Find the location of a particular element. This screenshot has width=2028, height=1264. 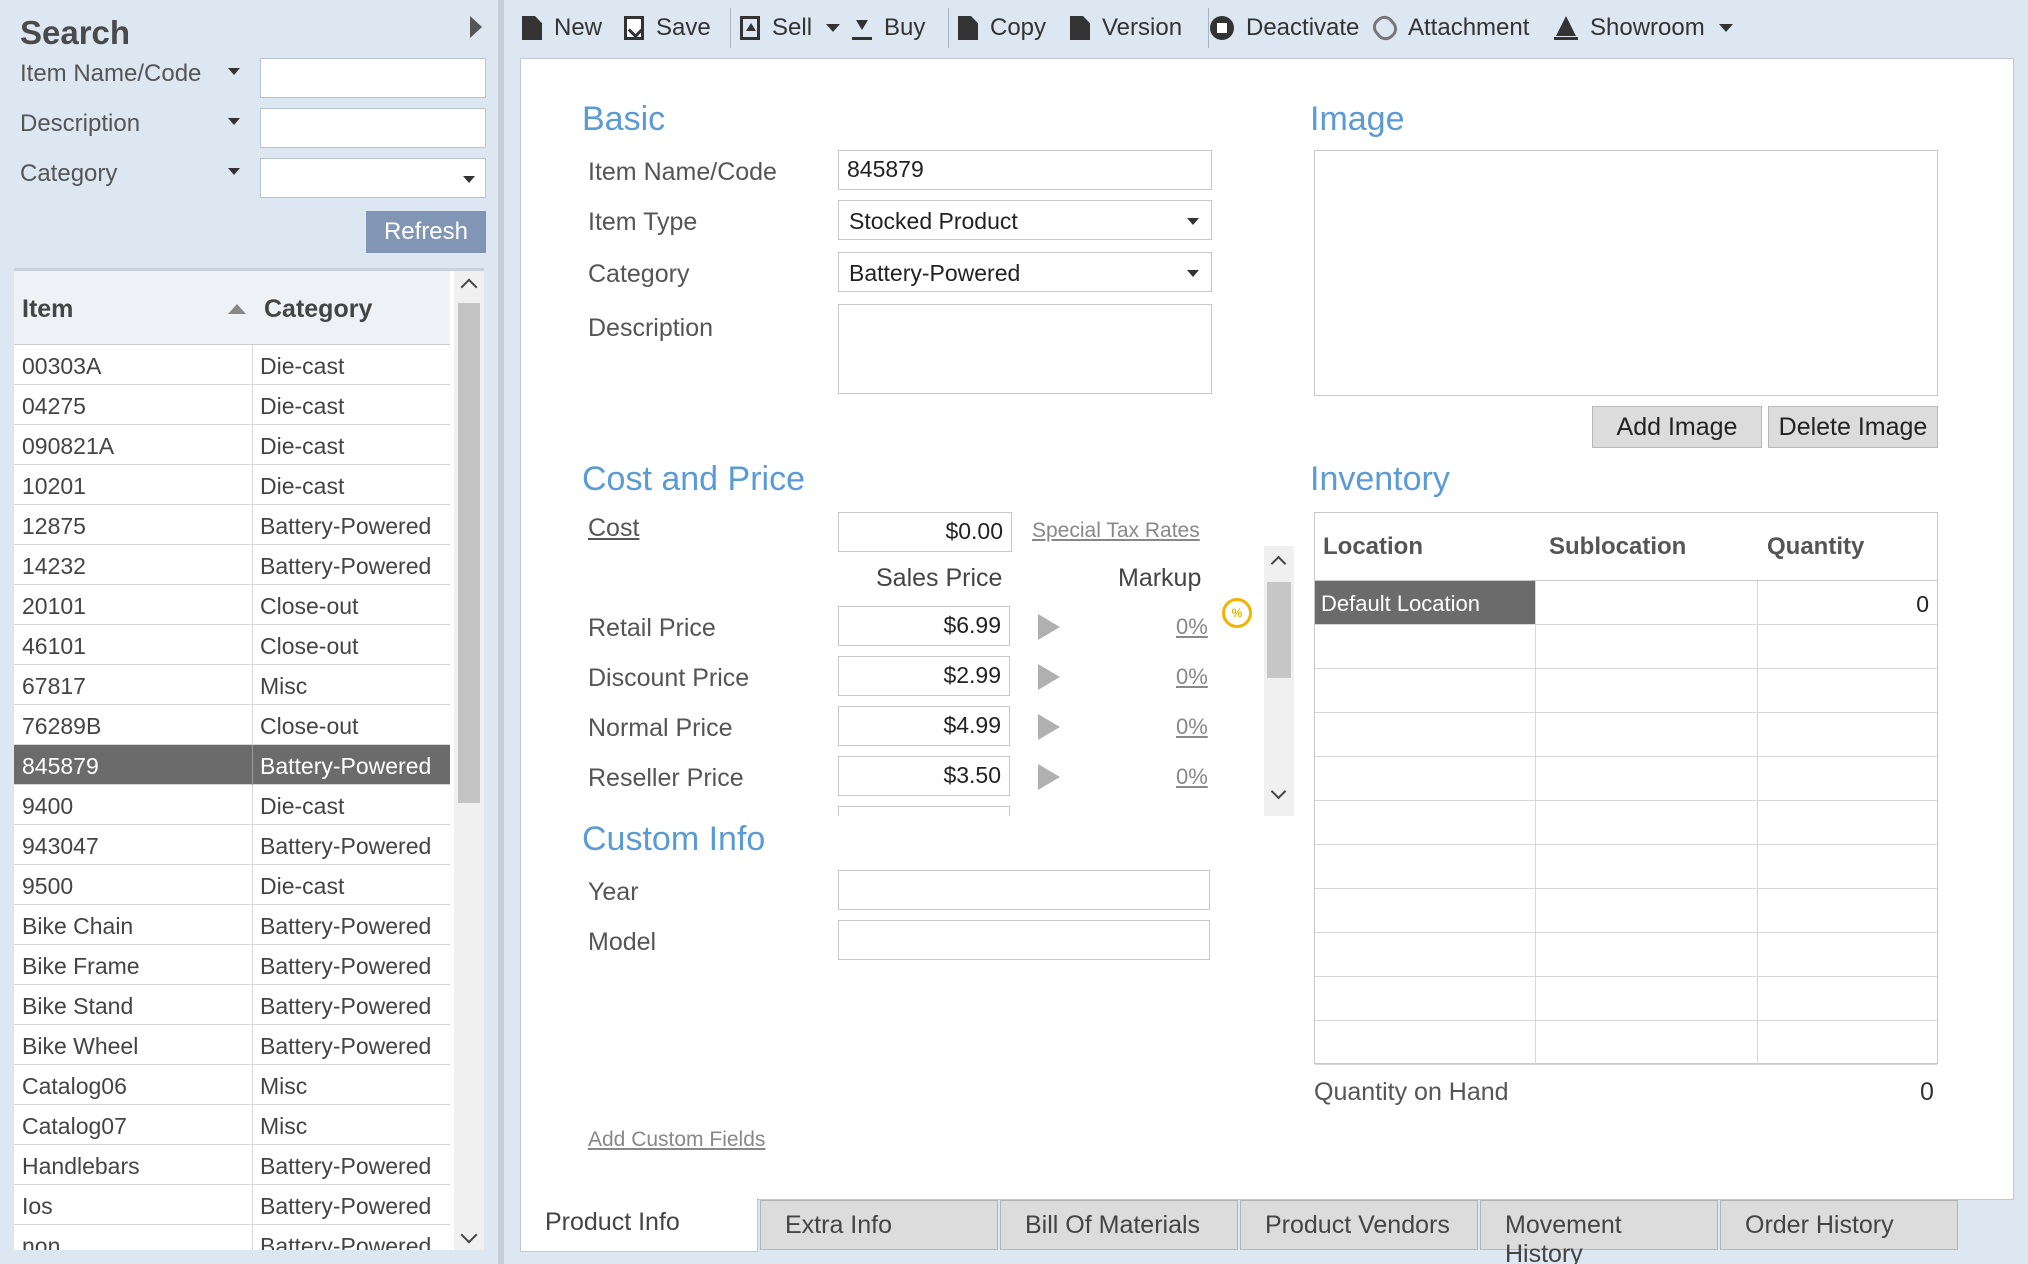

image-preview is located at coordinates (1626, 273).